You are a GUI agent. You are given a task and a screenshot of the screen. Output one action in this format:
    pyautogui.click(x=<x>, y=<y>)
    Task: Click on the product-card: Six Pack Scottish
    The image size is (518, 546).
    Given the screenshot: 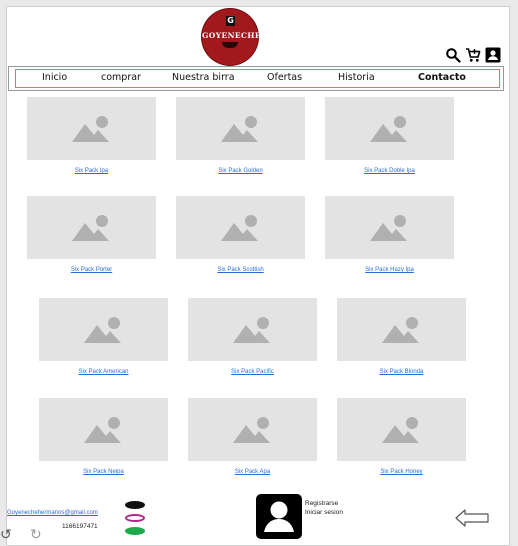 What is the action you would take?
    pyautogui.click(x=240, y=234)
    